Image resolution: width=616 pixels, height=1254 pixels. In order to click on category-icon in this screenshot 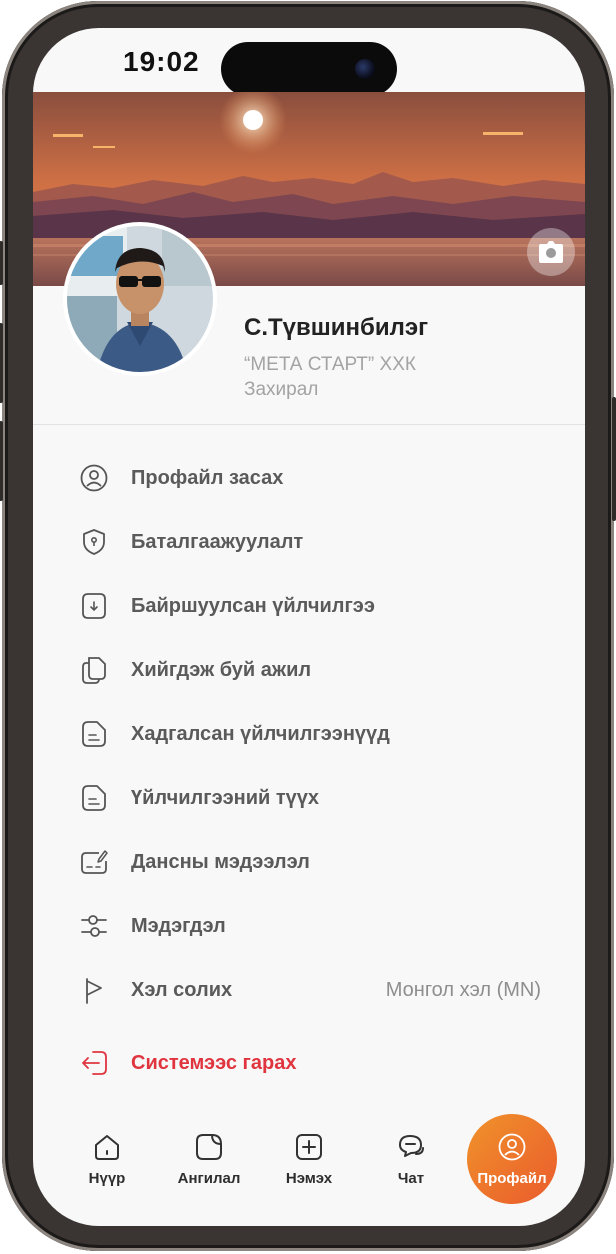, I will do `click(209, 1147)`.